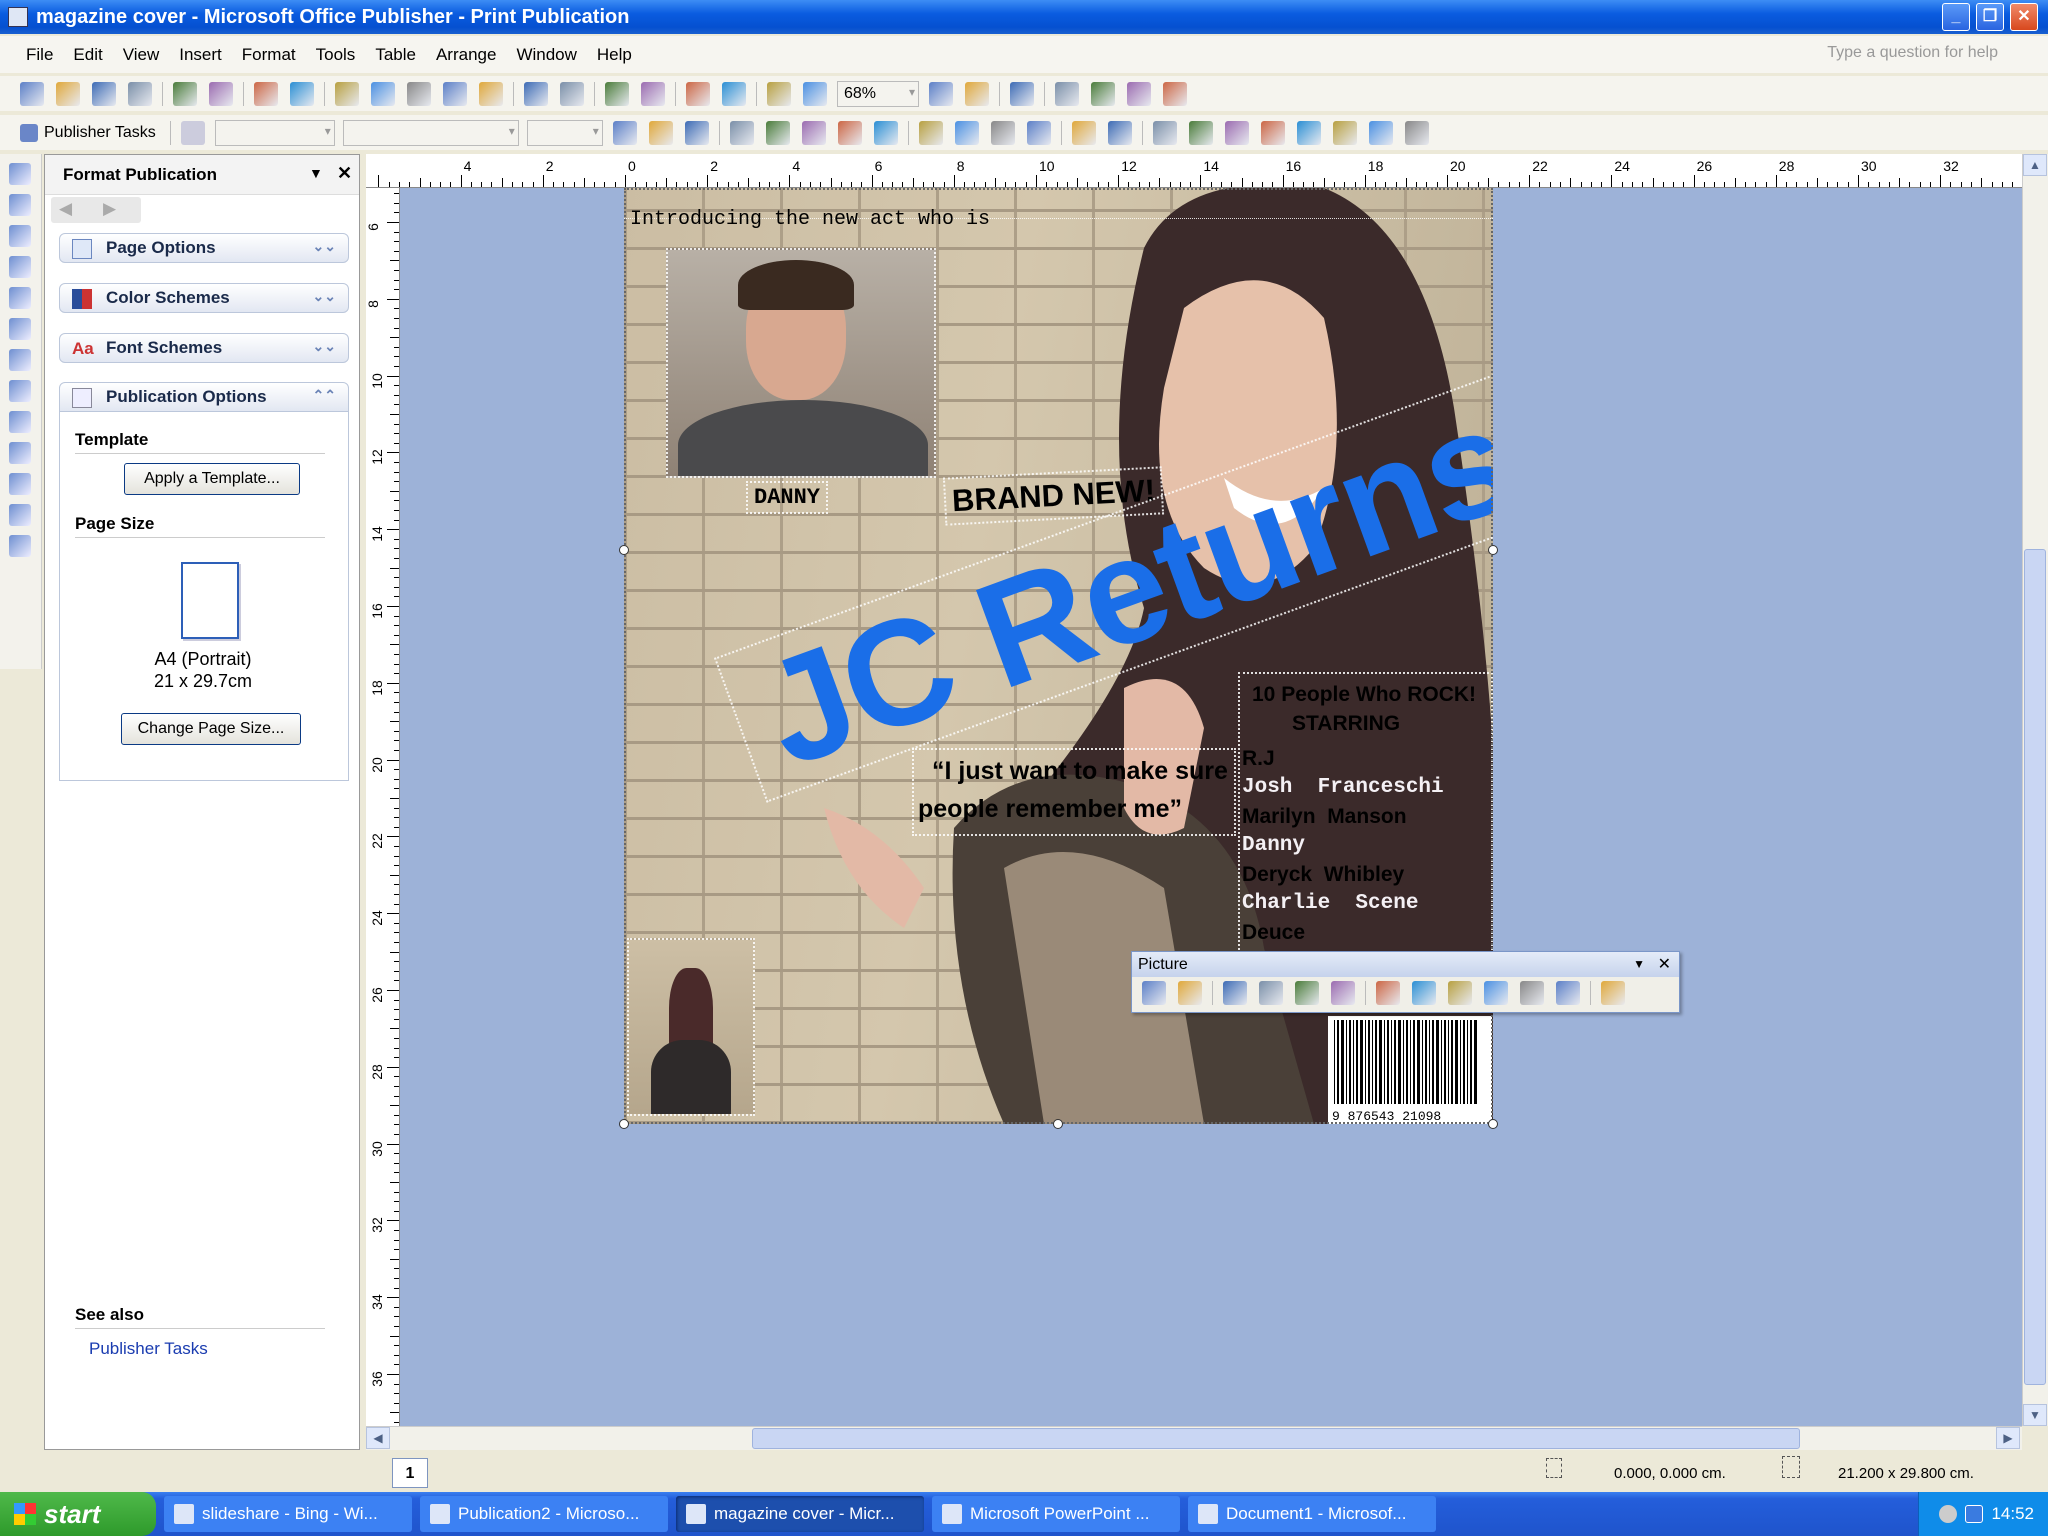 The height and width of the screenshot is (1536, 2048). I want to click on unlink-textbox-icon, so click(1103, 93).